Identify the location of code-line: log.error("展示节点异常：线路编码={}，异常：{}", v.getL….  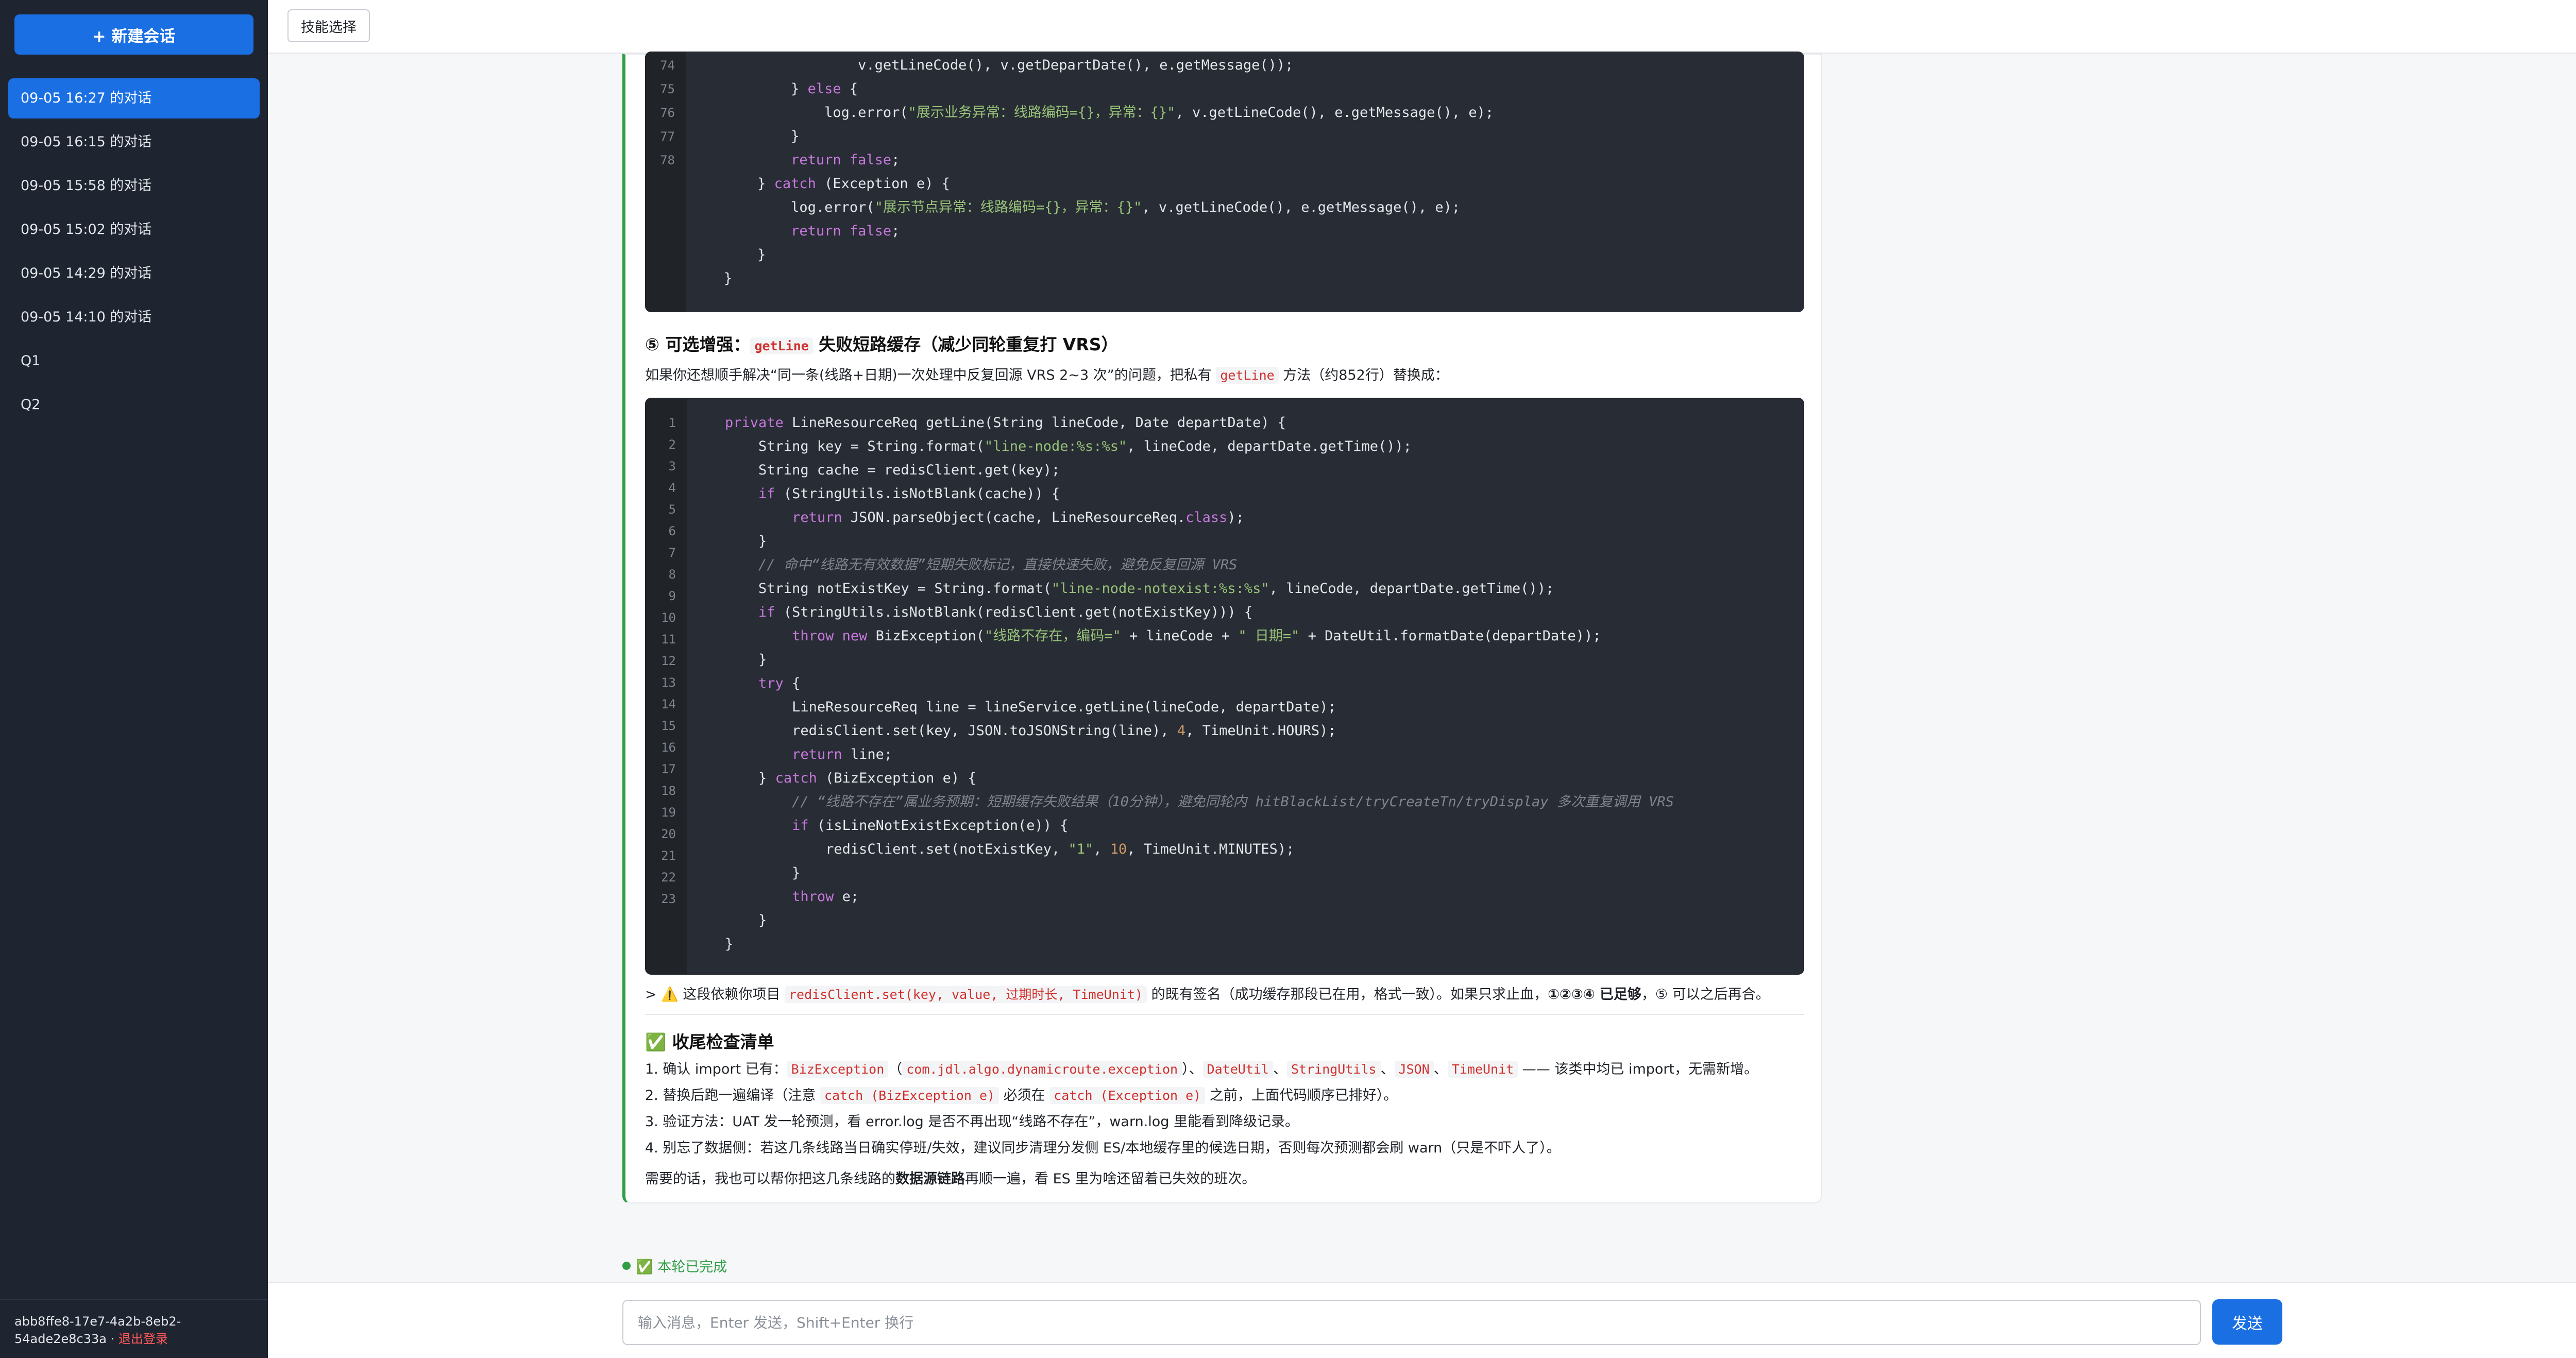
(1075, 207).